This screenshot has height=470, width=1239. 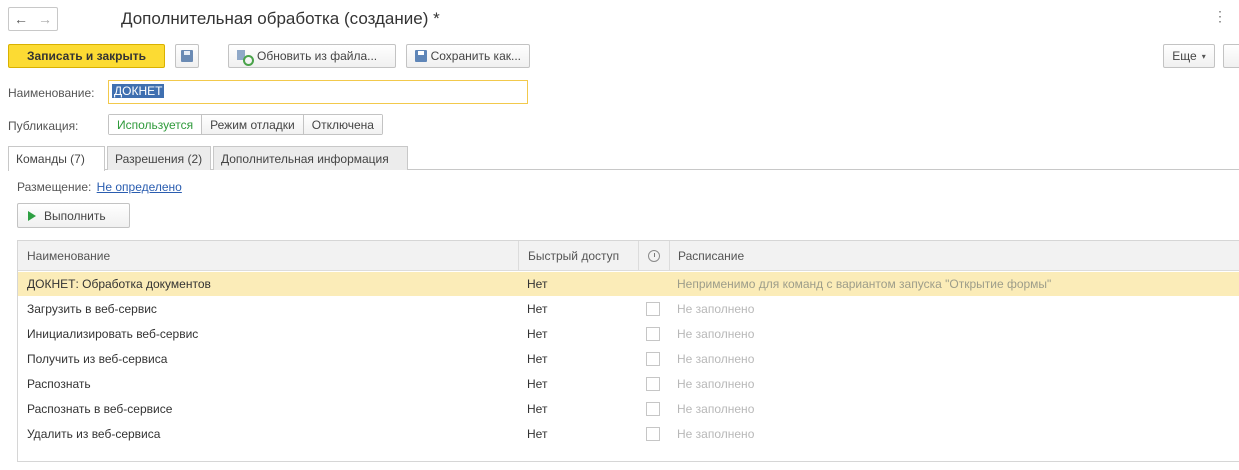 What do you see at coordinates (113, 334) in the screenshot?
I see `row-name: Инициализировать веб-сервис` at bounding box center [113, 334].